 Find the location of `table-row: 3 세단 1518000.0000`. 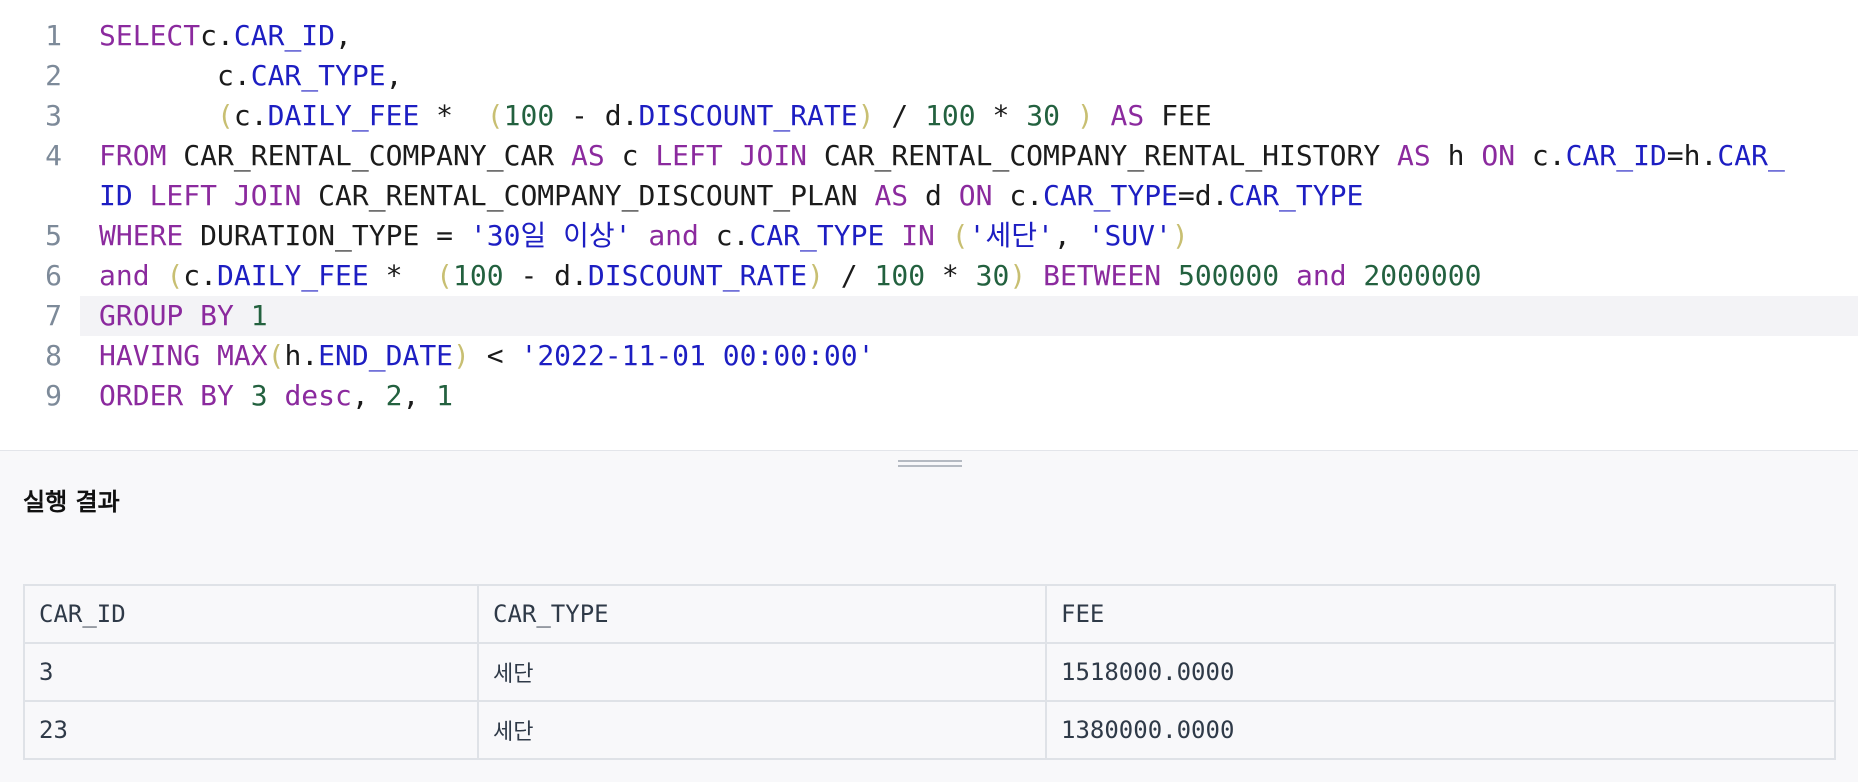

table-row: 3 세단 1518000.0000 is located at coordinates (929, 672).